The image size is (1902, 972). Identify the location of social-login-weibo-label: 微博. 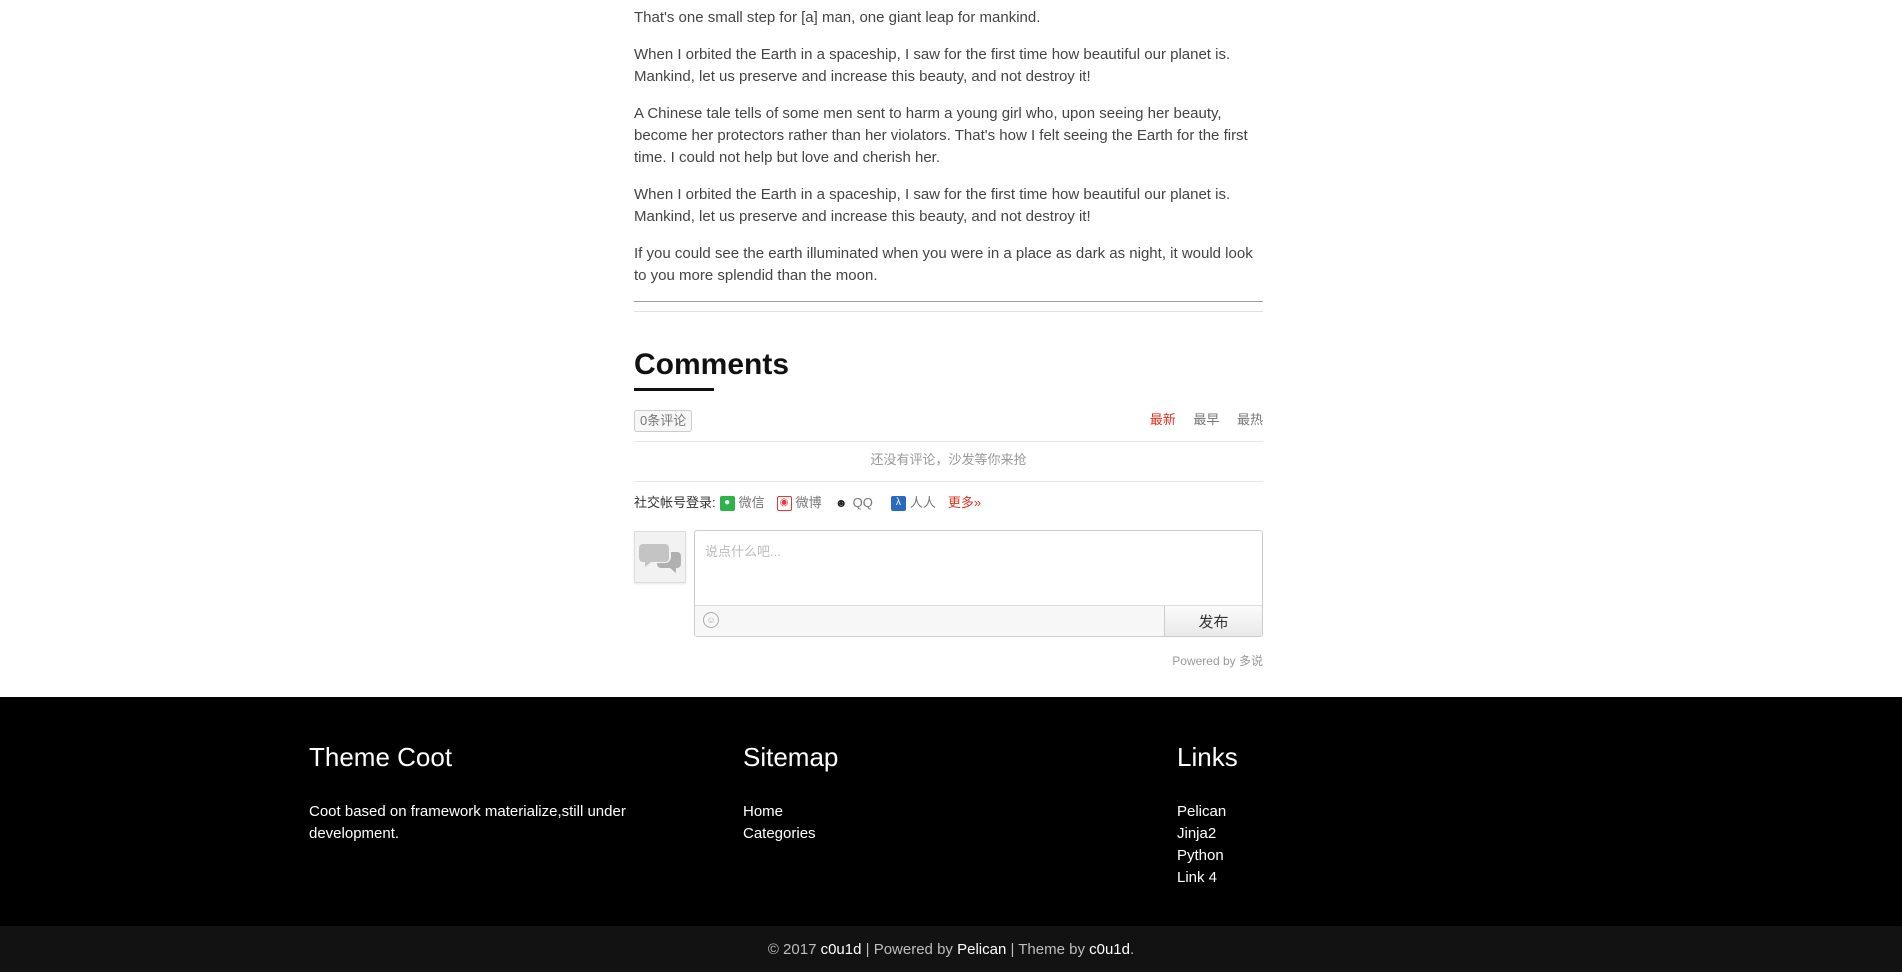
(808, 502).